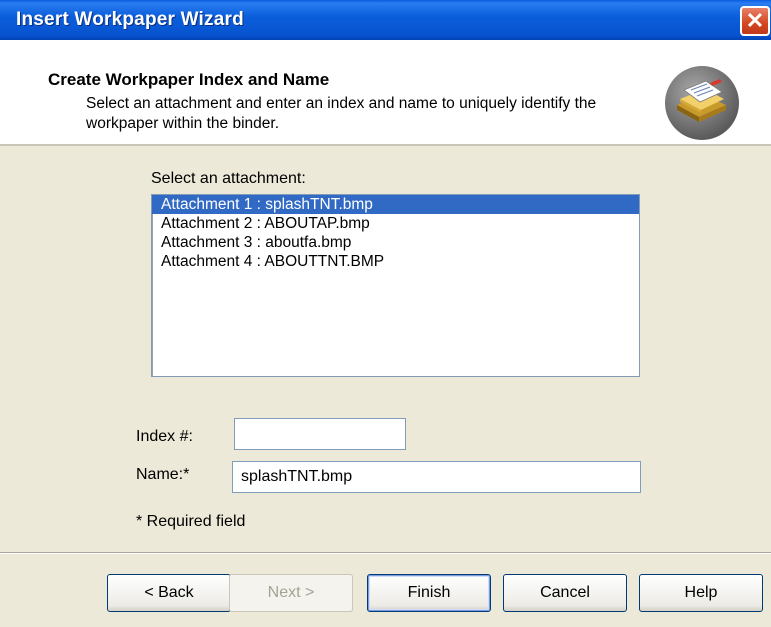 The width and height of the screenshot is (771, 627). I want to click on workpaper-stack-icon, so click(702, 103).